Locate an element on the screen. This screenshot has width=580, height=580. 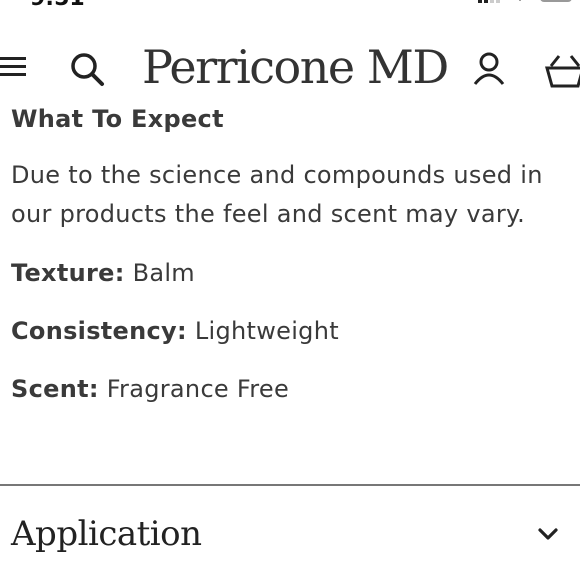
brand-logo: Perricone MD is located at coordinates (295, 67).